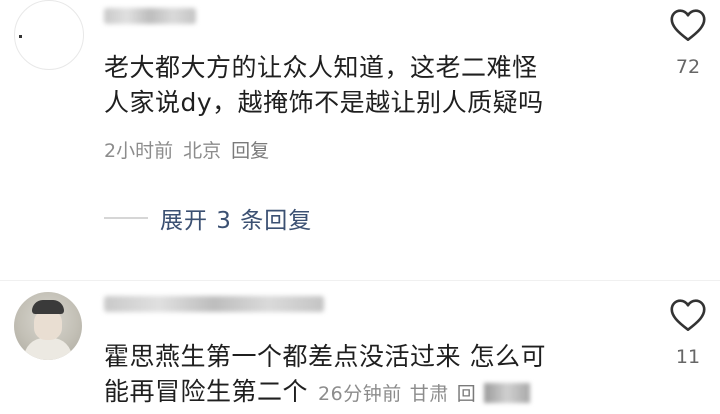  Describe the element at coordinates (360, 394) in the screenshot. I see `comment-time: 26分钟前` at that location.